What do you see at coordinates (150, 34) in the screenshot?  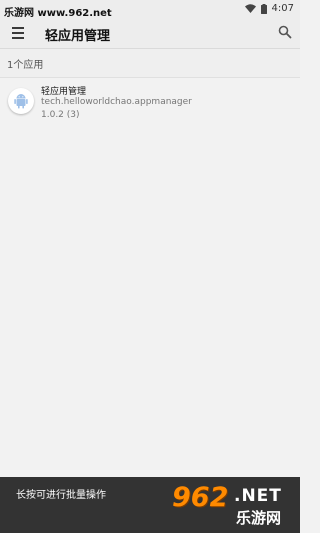 I see `app-bar: 轻应用管理` at bounding box center [150, 34].